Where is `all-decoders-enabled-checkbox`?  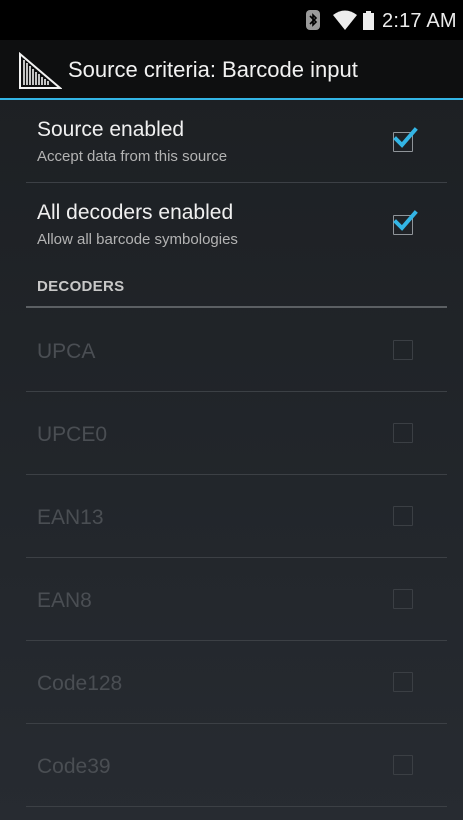 all-decoders-enabled-checkbox is located at coordinates (405, 222).